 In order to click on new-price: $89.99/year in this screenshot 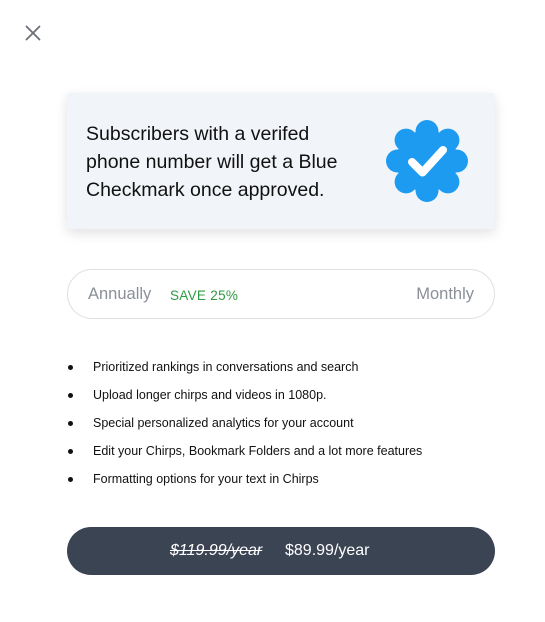, I will do `click(327, 550)`.